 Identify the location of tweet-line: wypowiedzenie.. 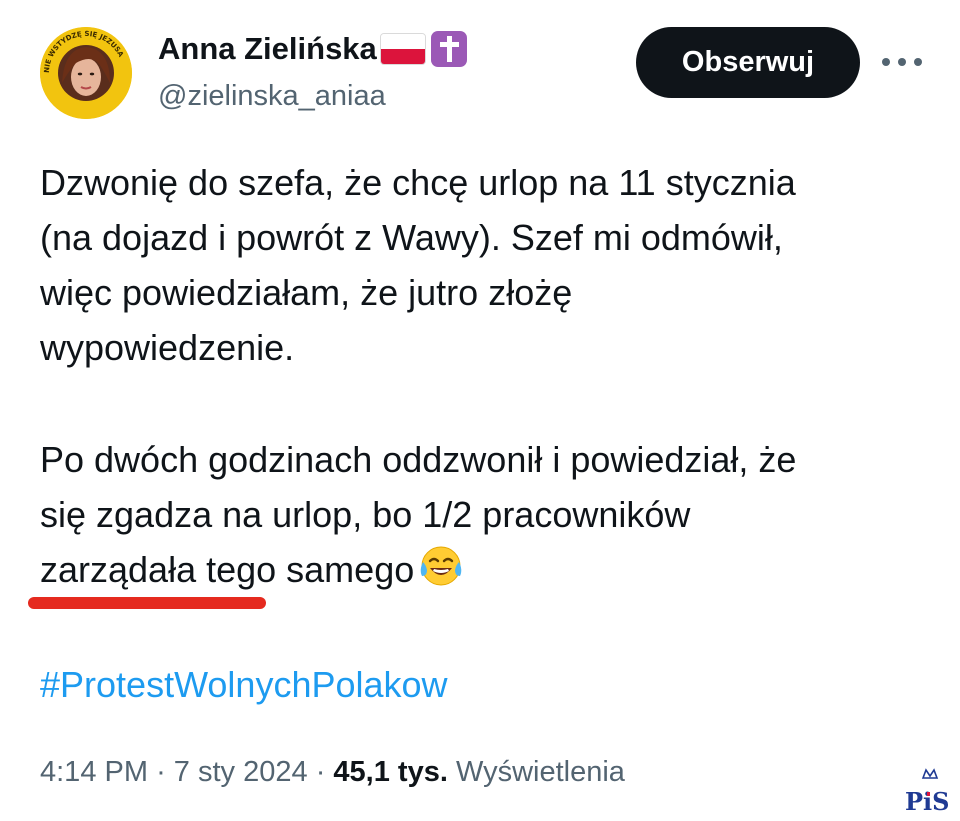
(167, 347).